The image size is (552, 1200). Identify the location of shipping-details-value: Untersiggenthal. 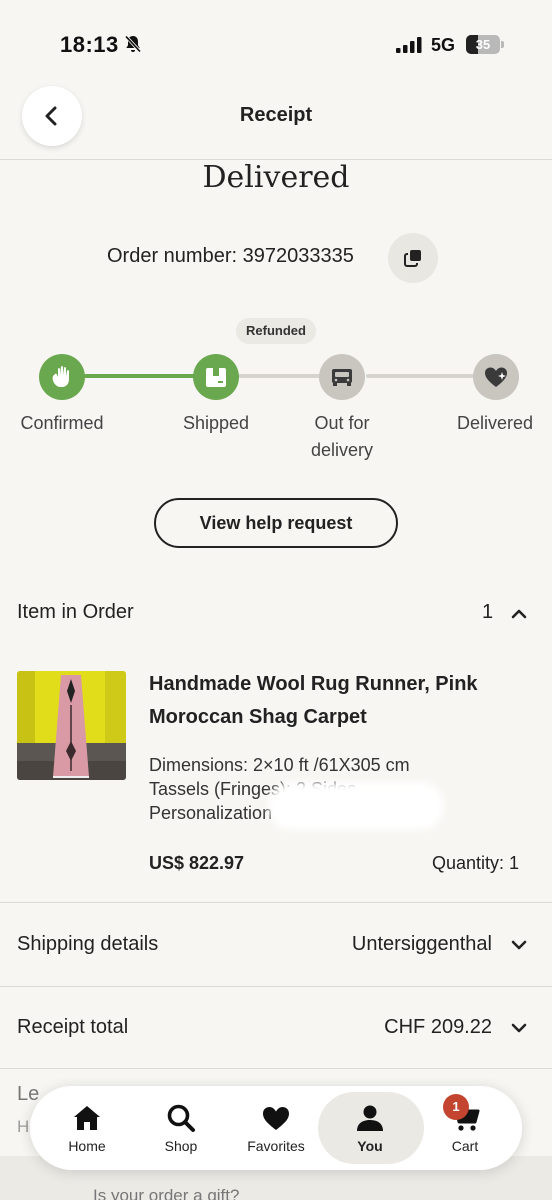
(421, 944).